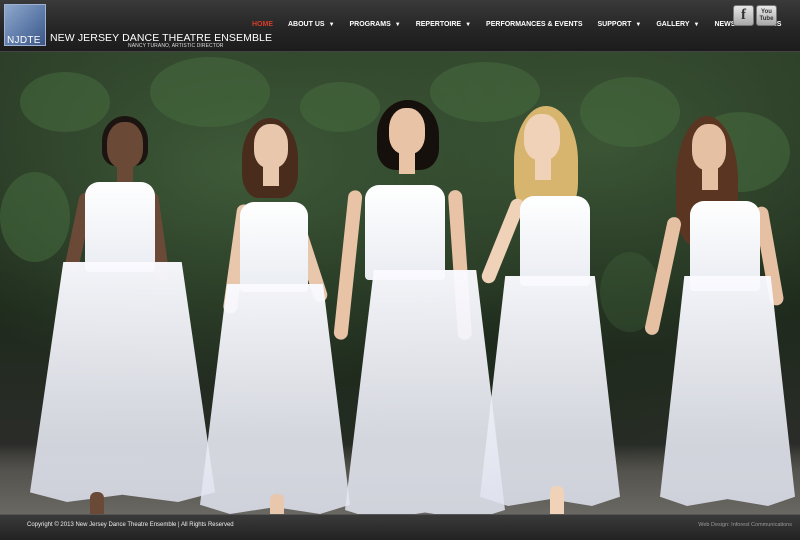  I want to click on nav-item-home: HOME, so click(262, 24).